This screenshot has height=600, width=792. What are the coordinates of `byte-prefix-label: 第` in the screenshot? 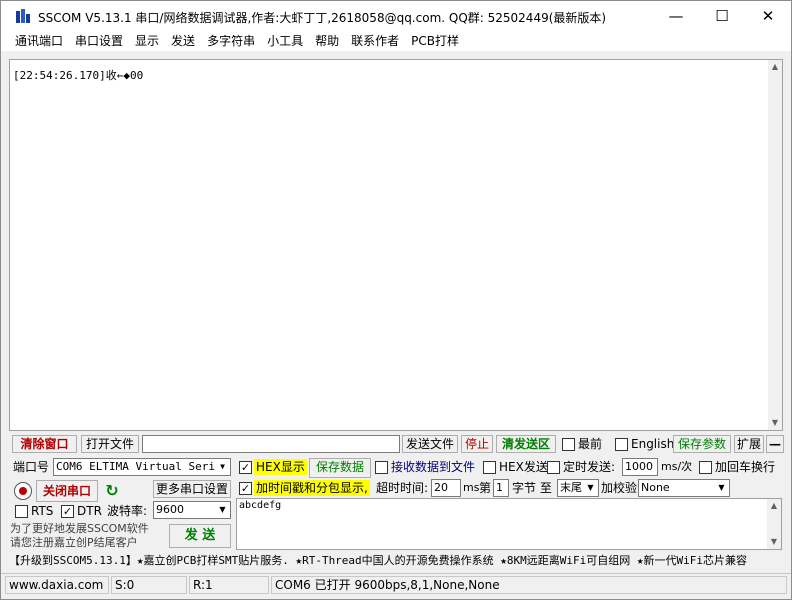 It's located at (485, 488).